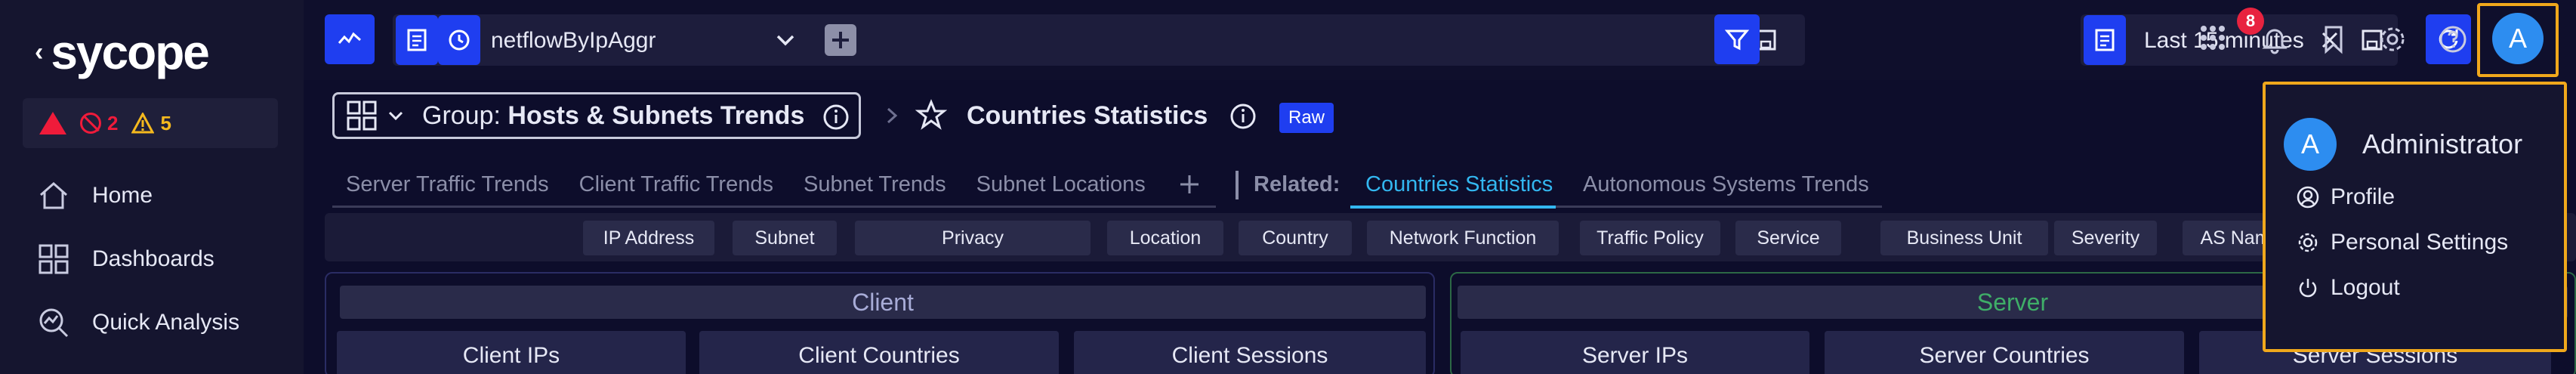 Image resolution: width=2576 pixels, height=374 pixels. What do you see at coordinates (573, 40) in the screenshot?
I see `view-name: netflowByIpAggr` at bounding box center [573, 40].